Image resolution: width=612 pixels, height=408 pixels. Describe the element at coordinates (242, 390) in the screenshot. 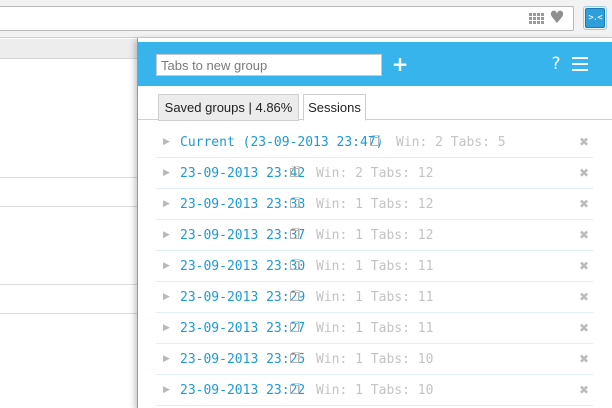

I see `session-label: 23-09-2013 23:22` at that location.